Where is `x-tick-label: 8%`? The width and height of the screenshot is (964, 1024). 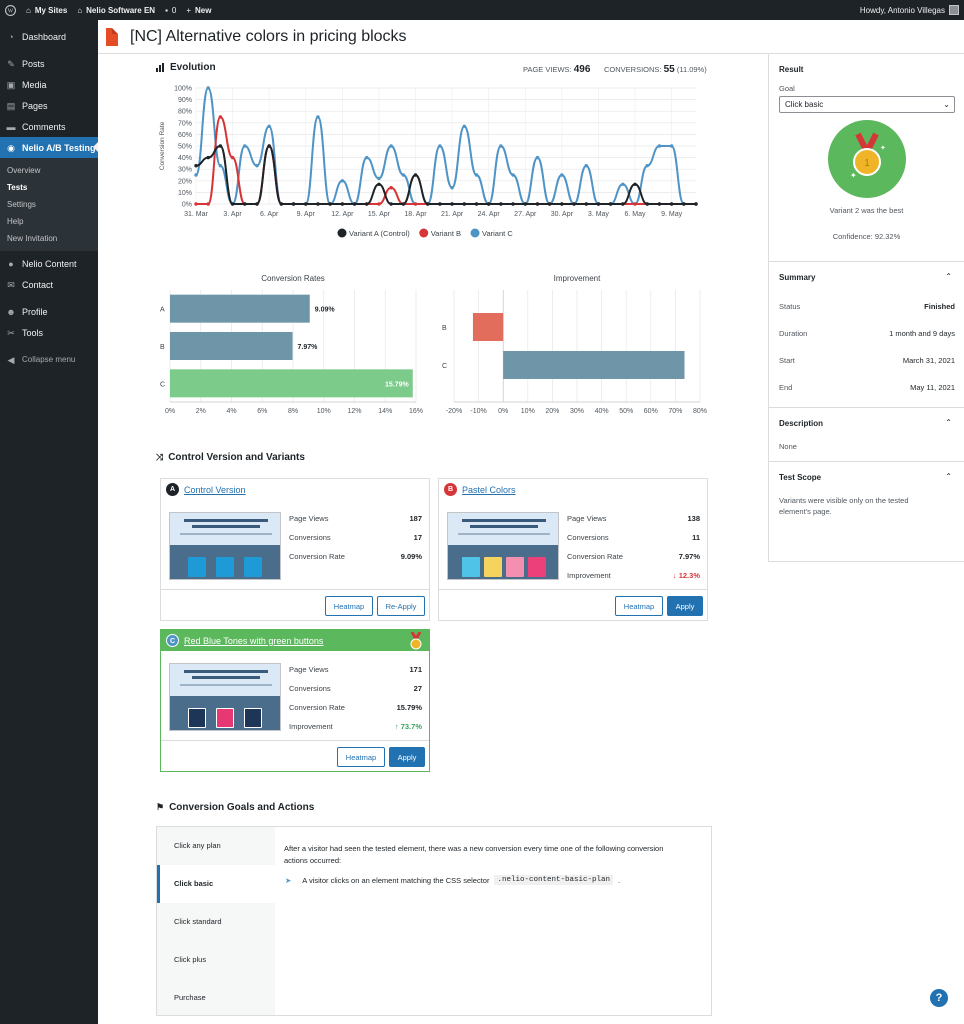
x-tick-label: 8% is located at coordinates (293, 411).